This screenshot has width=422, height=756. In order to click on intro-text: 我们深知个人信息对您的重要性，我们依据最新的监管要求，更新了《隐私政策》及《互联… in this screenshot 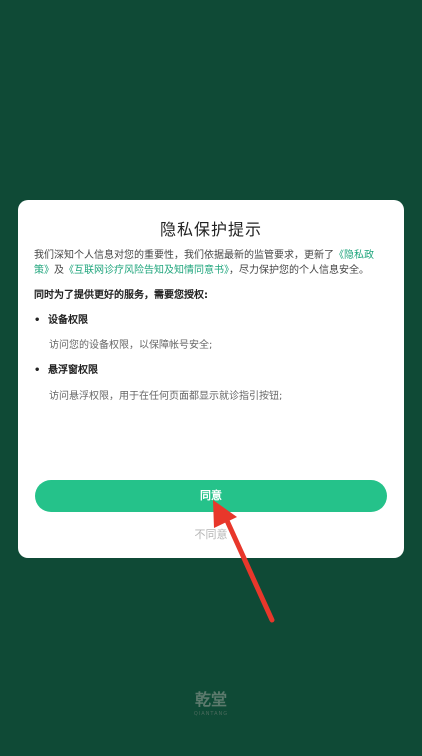, I will do `click(210, 263)`.